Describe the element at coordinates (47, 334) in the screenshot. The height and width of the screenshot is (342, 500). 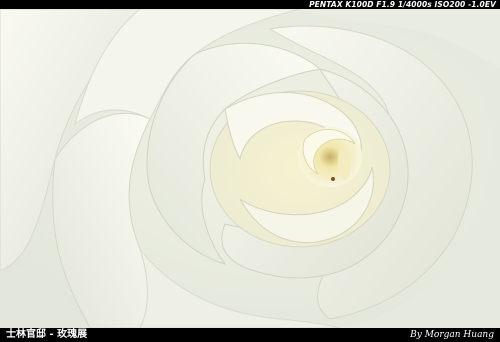
I see `location-title-caption: 士林官邸 - 玫瑰展` at that location.